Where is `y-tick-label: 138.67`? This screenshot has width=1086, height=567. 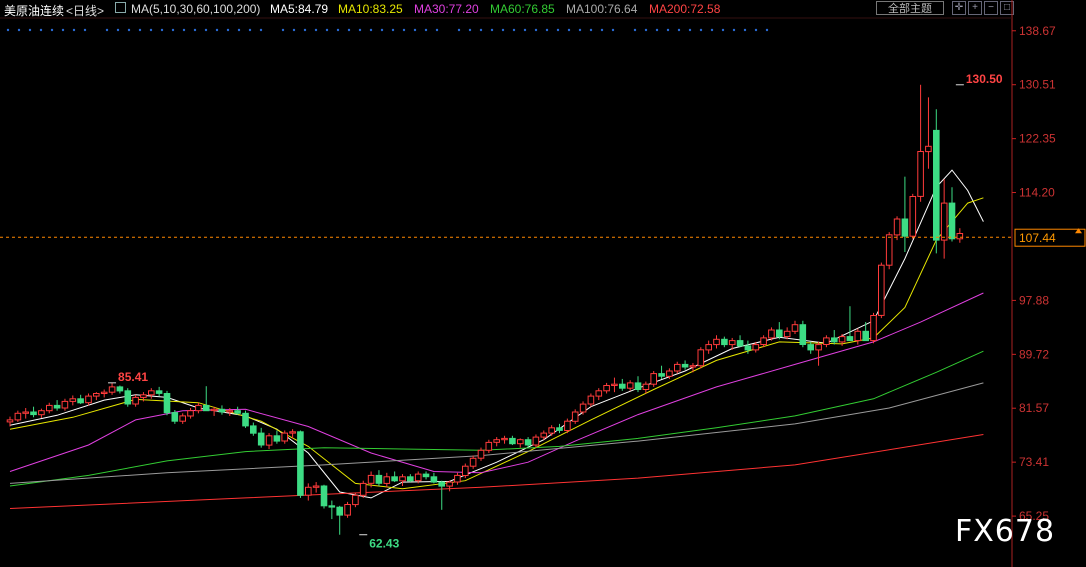
y-tick-label: 138.67 is located at coordinates (1037, 31).